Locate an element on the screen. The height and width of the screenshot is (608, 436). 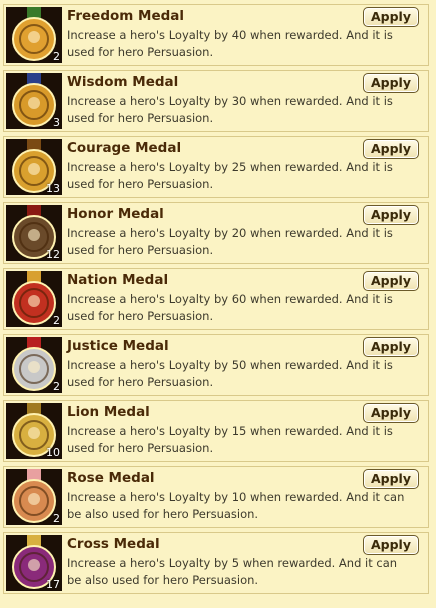
medal-quantity: 3 is located at coordinates (56, 122).